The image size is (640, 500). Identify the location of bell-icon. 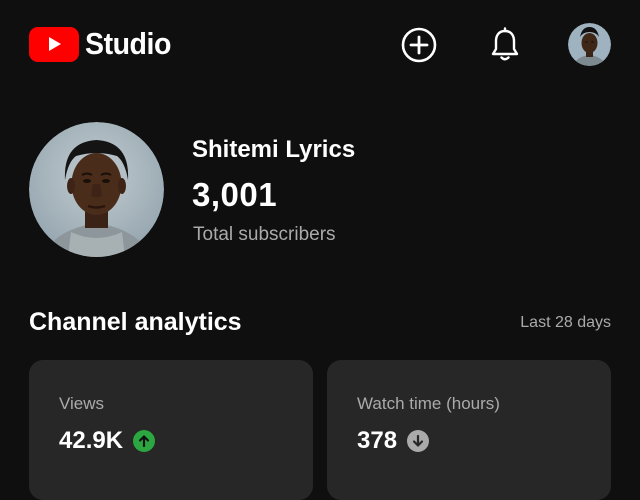
(505, 44).